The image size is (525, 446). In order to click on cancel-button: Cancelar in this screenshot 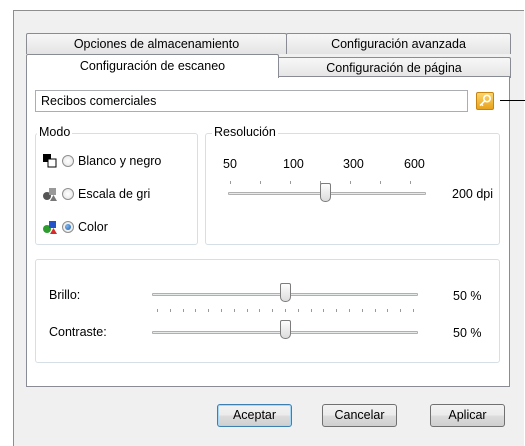, I will do `click(359, 415)`.